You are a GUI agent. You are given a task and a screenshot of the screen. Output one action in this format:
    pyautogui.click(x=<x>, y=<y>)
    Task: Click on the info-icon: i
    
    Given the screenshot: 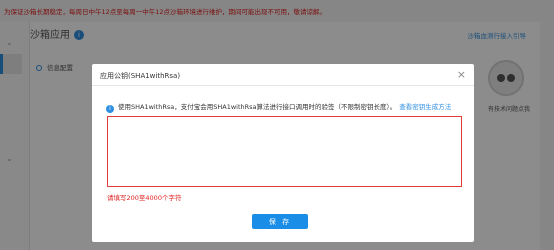 What is the action you would take?
    pyautogui.click(x=110, y=109)
    